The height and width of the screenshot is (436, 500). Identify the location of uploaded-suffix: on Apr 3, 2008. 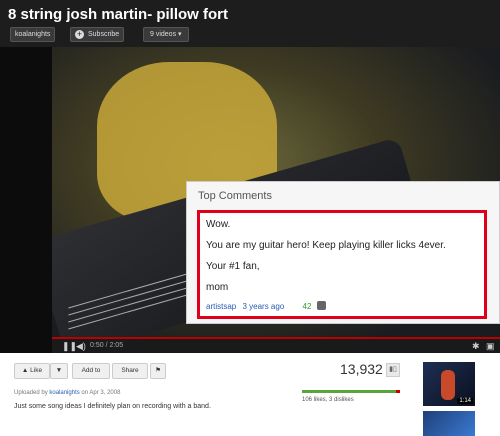
(101, 393).